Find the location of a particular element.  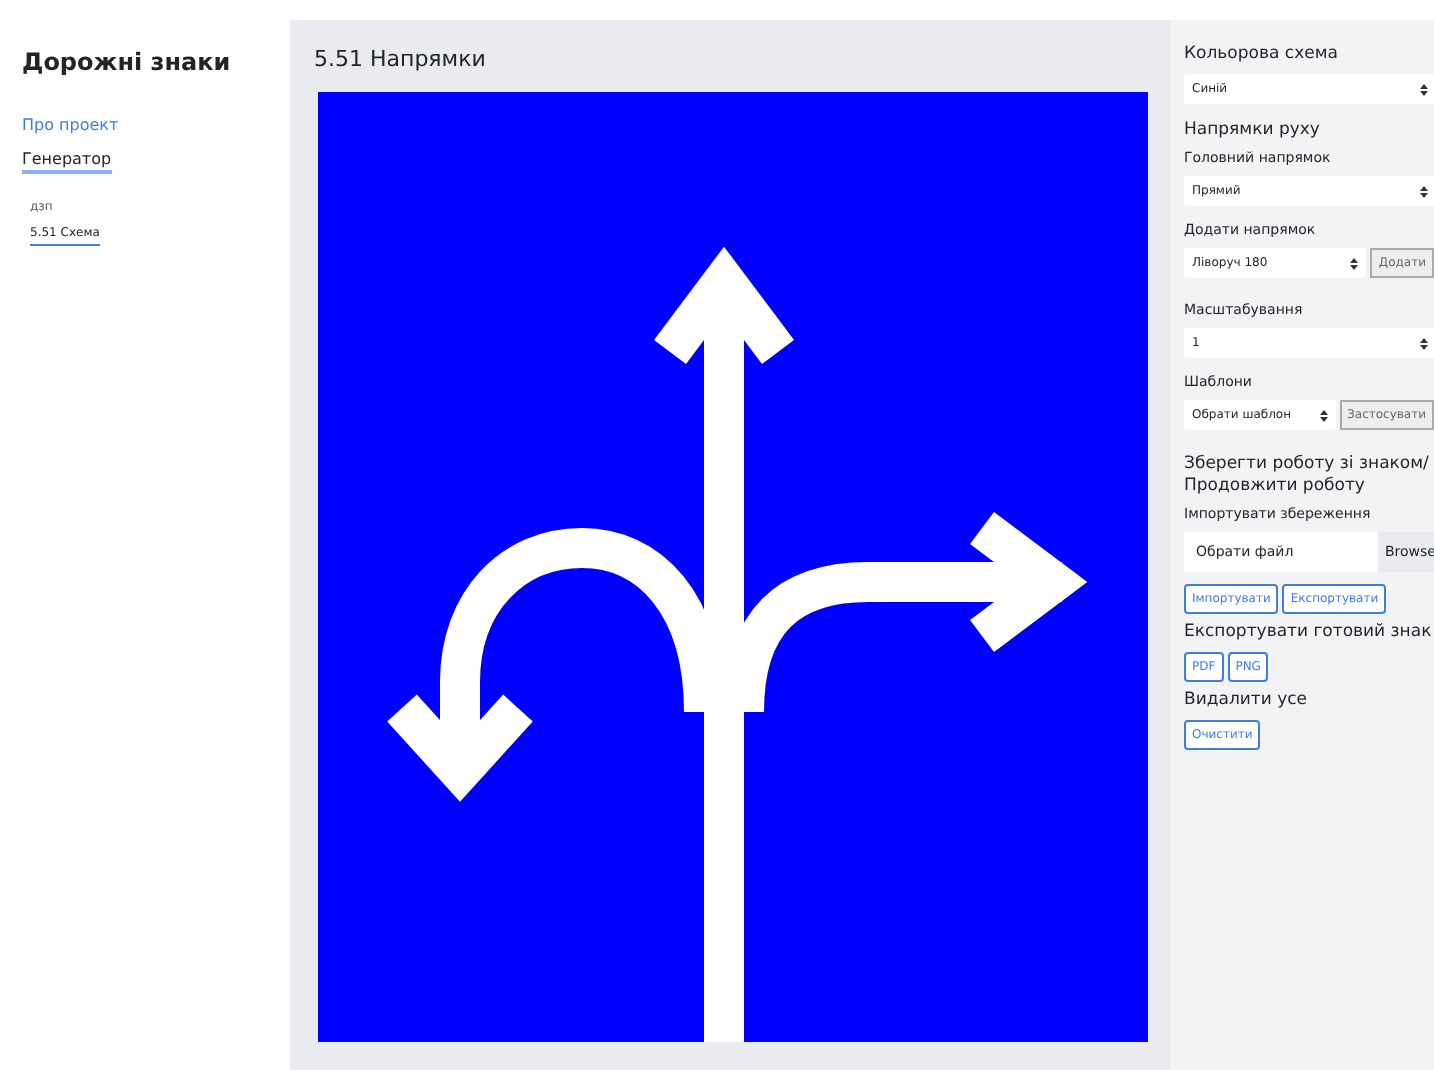

sign-title: 5.51 Напрямки is located at coordinates (401, 59).